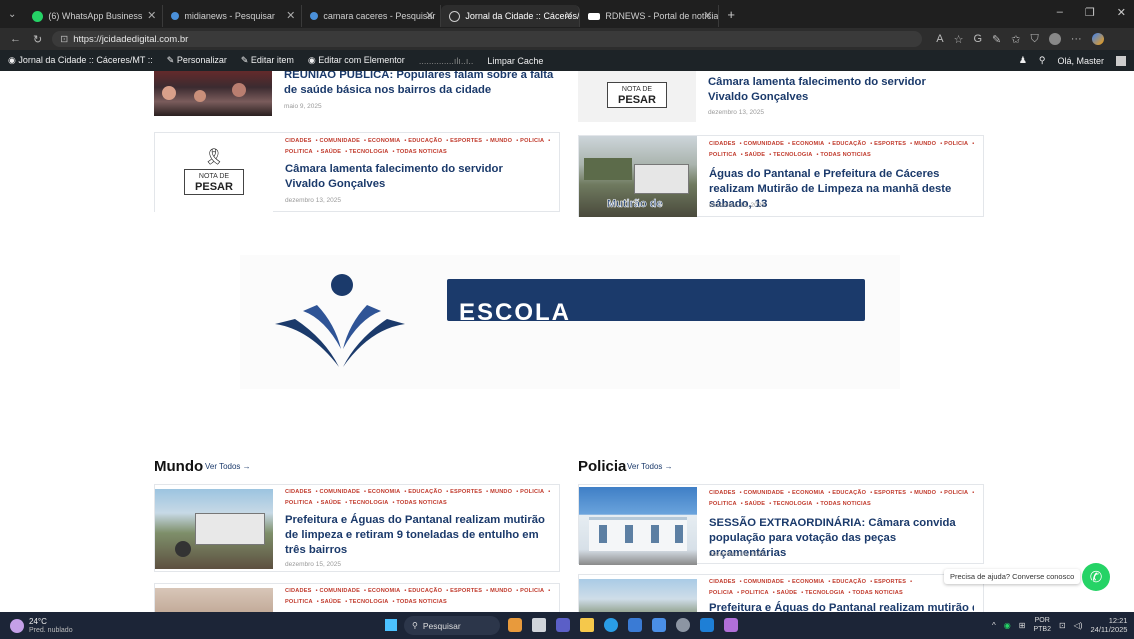  What do you see at coordinates (1034, 39) in the screenshot?
I see `shield-icon: ⛉` at bounding box center [1034, 39].